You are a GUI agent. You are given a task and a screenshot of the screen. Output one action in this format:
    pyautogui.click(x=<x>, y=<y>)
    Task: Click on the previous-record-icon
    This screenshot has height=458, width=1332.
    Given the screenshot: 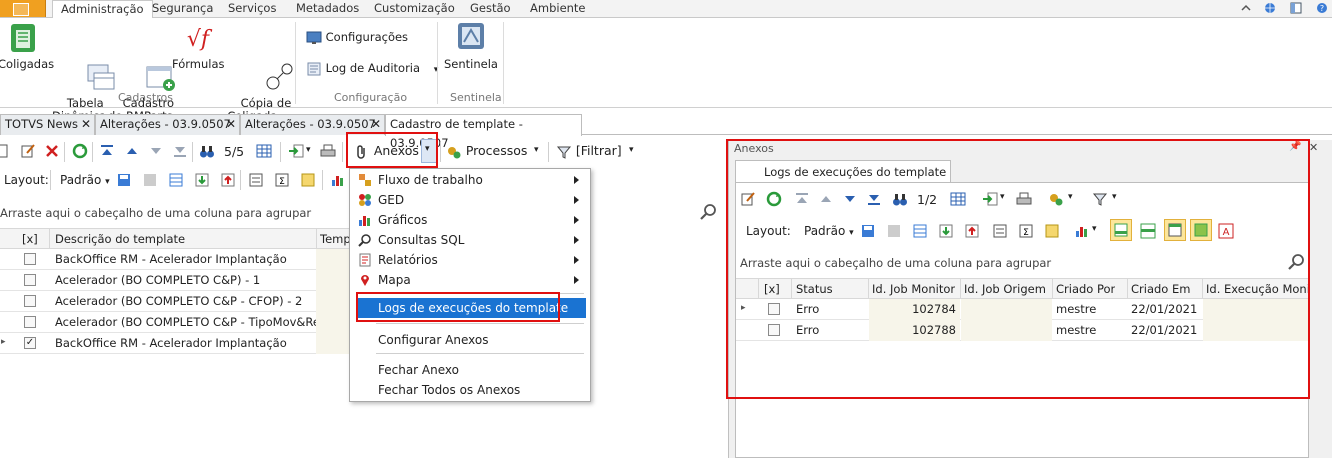 What is the action you would take?
    pyautogui.click(x=132, y=151)
    